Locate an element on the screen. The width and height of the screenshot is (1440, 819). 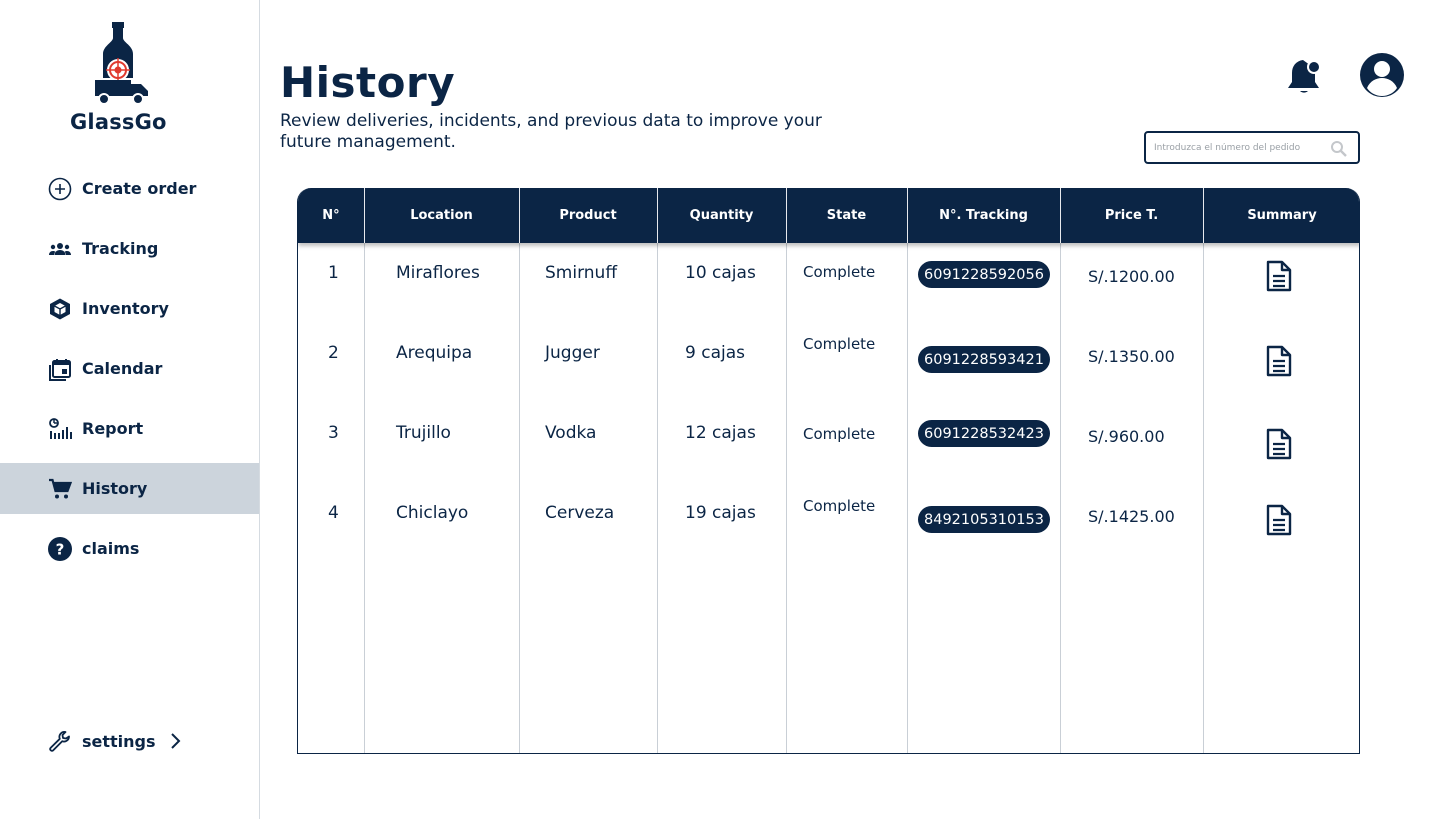
sidebar-item-label: settings is located at coordinates (119, 741).